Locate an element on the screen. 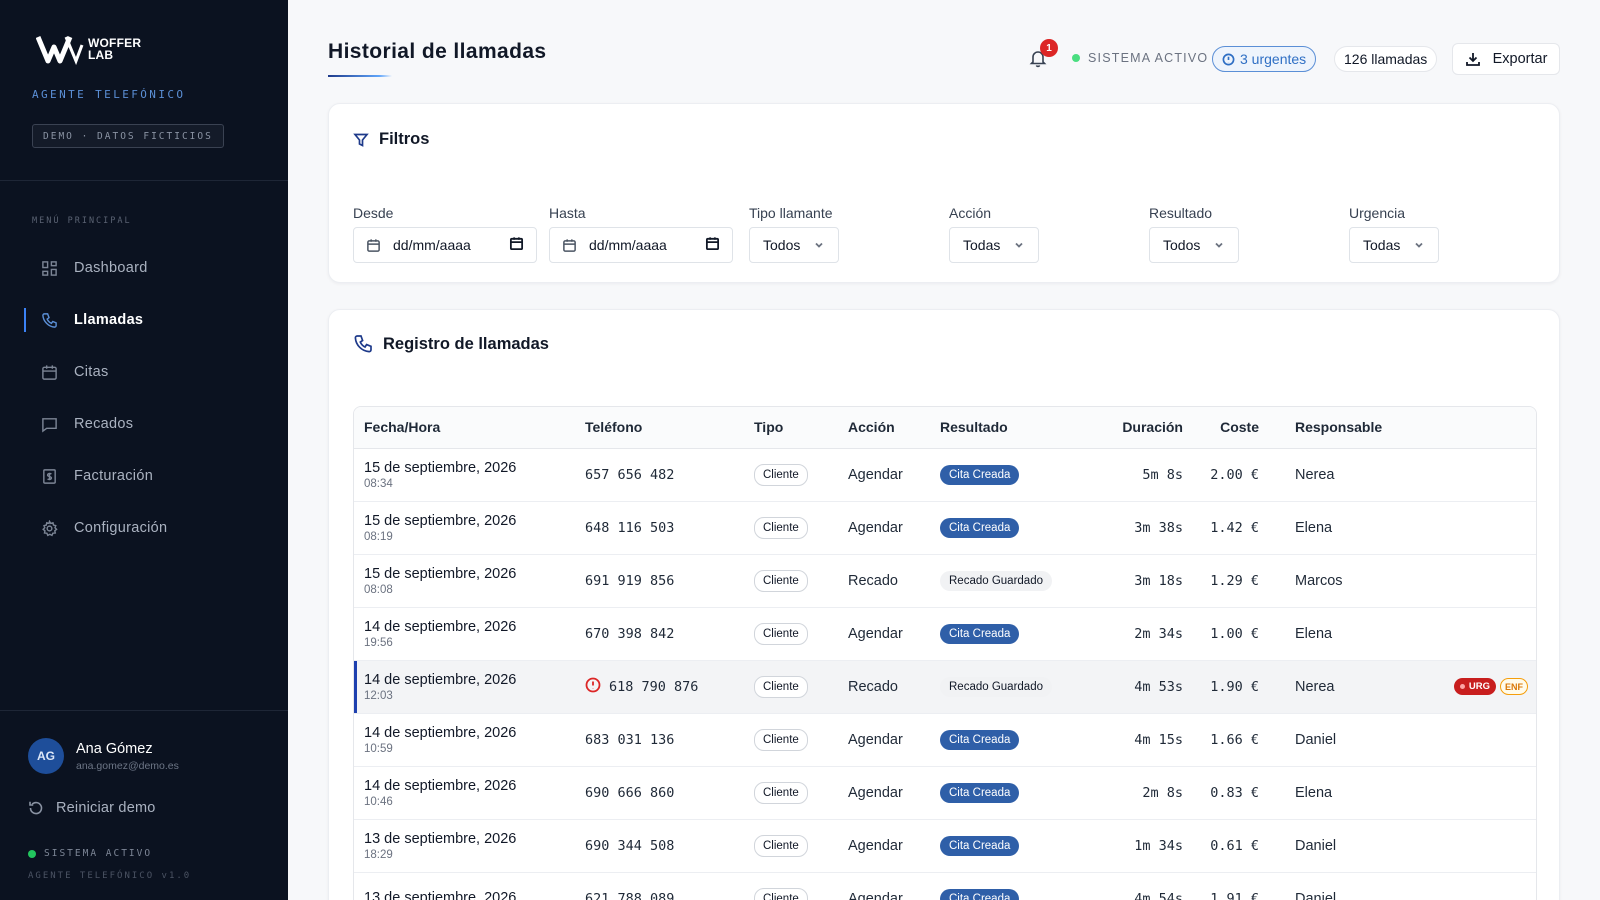 The width and height of the screenshot is (1600, 900). resultado-select: Todos is located at coordinates (1194, 245).